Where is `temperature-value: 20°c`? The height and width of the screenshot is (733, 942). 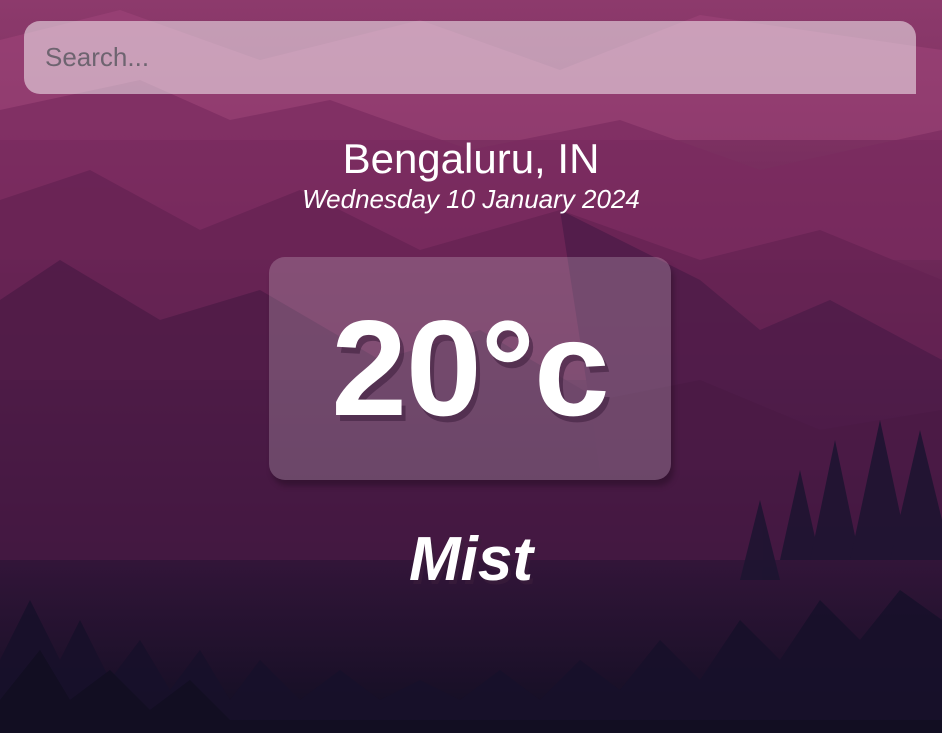 temperature-value: 20°c is located at coordinates (470, 368).